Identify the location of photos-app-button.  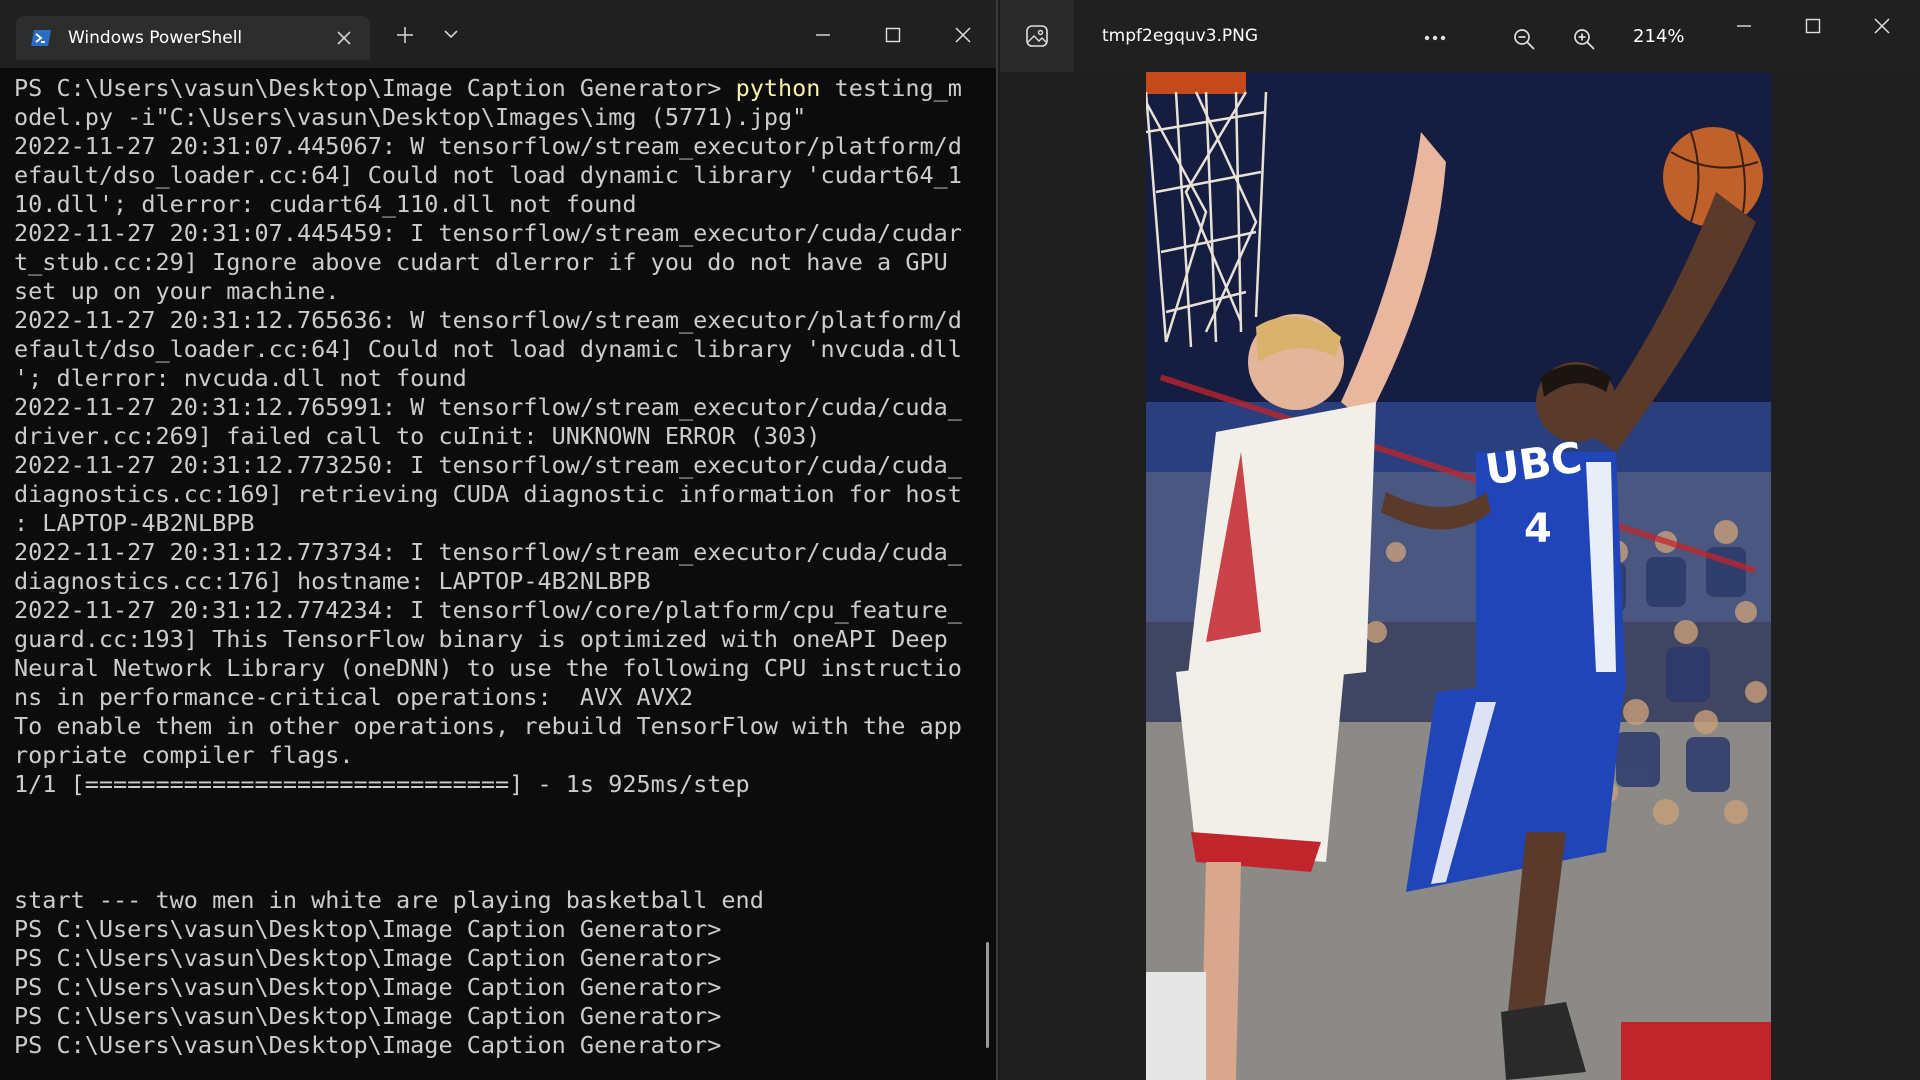
(1037, 36).